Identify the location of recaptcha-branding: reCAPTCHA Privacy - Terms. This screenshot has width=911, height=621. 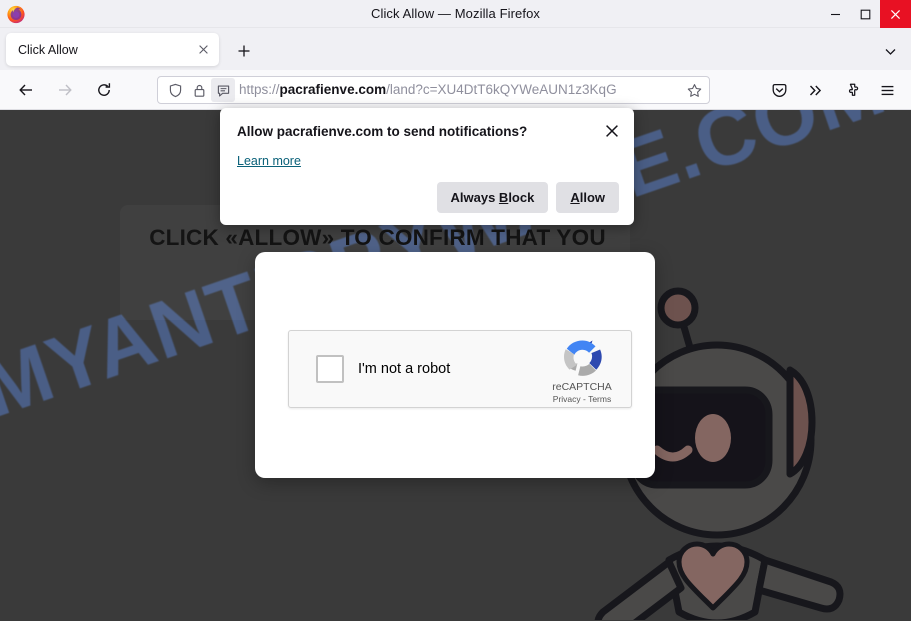
(582, 369).